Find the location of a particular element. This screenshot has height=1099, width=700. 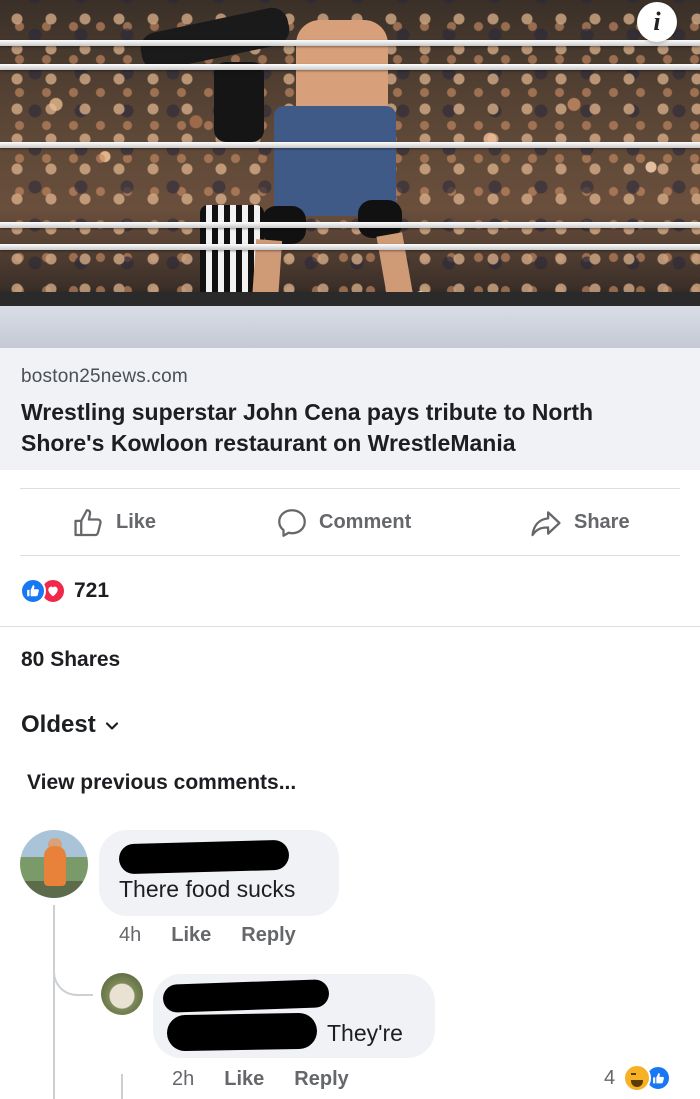

comment-time: 4h is located at coordinates (130, 935).